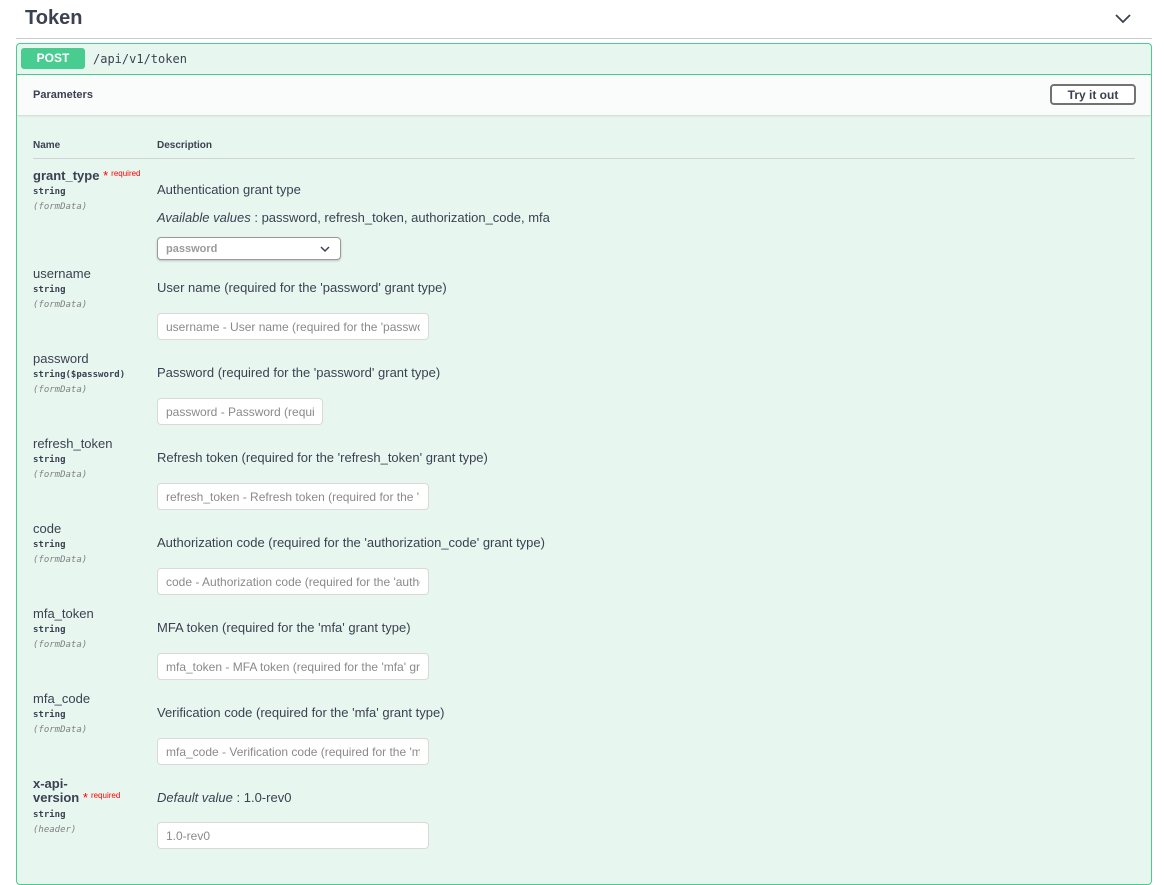  I want to click on param-name-grant-type: grant_type * required, so click(87, 175).